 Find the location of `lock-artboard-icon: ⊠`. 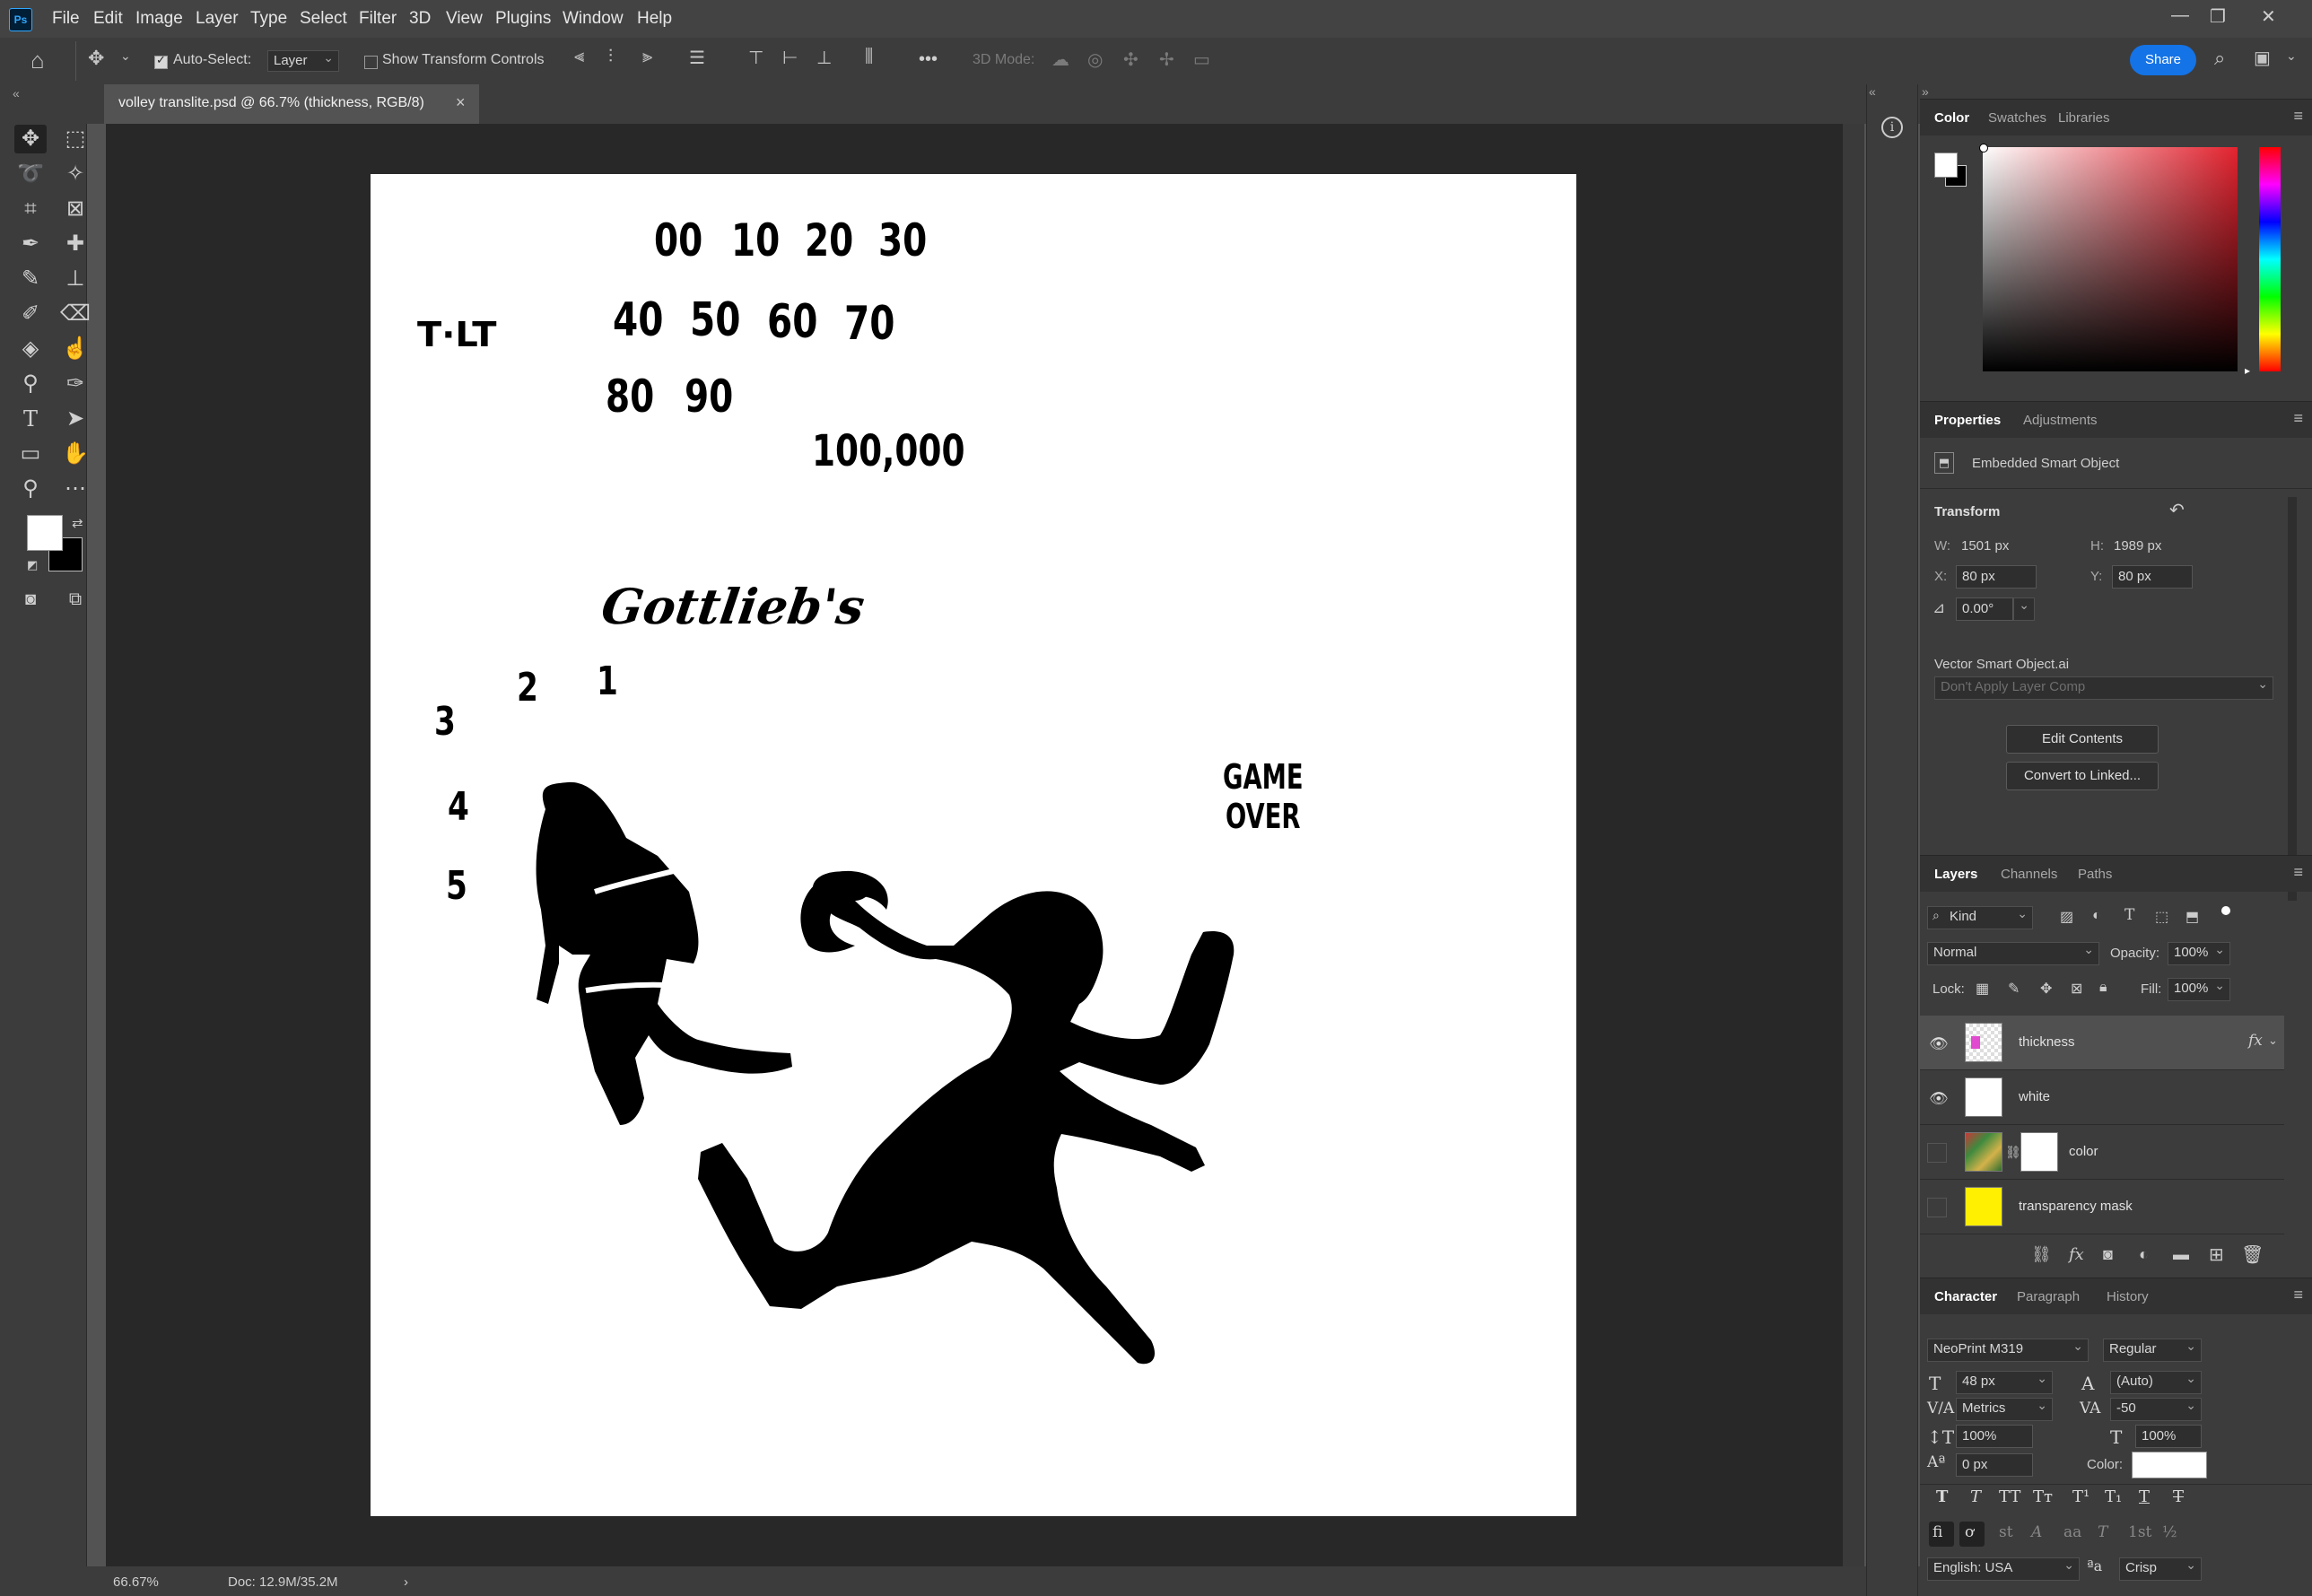

lock-artboard-icon: ⊠ is located at coordinates (2076, 989).